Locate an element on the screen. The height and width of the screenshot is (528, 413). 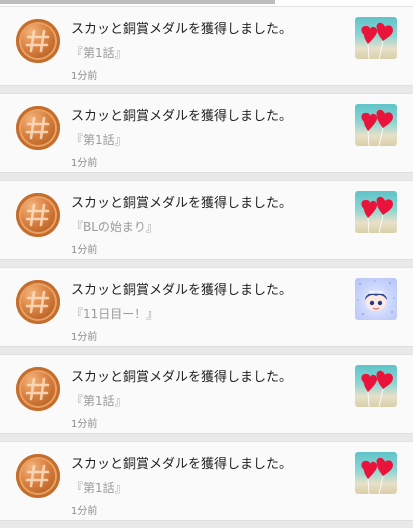
anime-character-thumbnail-icon is located at coordinates (376, 299).